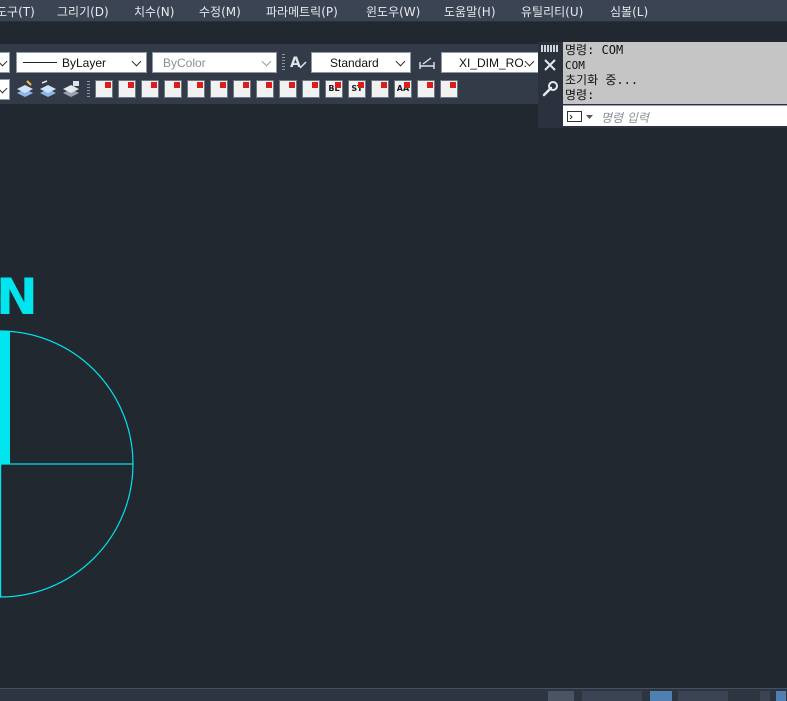 The image size is (787, 701). Describe the element at coordinates (5, 397) in the screenshot. I see `north-arrow-bar` at that location.